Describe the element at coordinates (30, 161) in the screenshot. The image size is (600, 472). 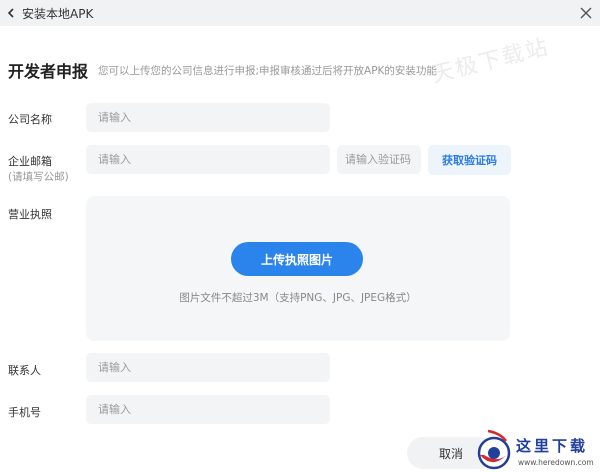
I see `email-label: 企业邮箱` at that location.